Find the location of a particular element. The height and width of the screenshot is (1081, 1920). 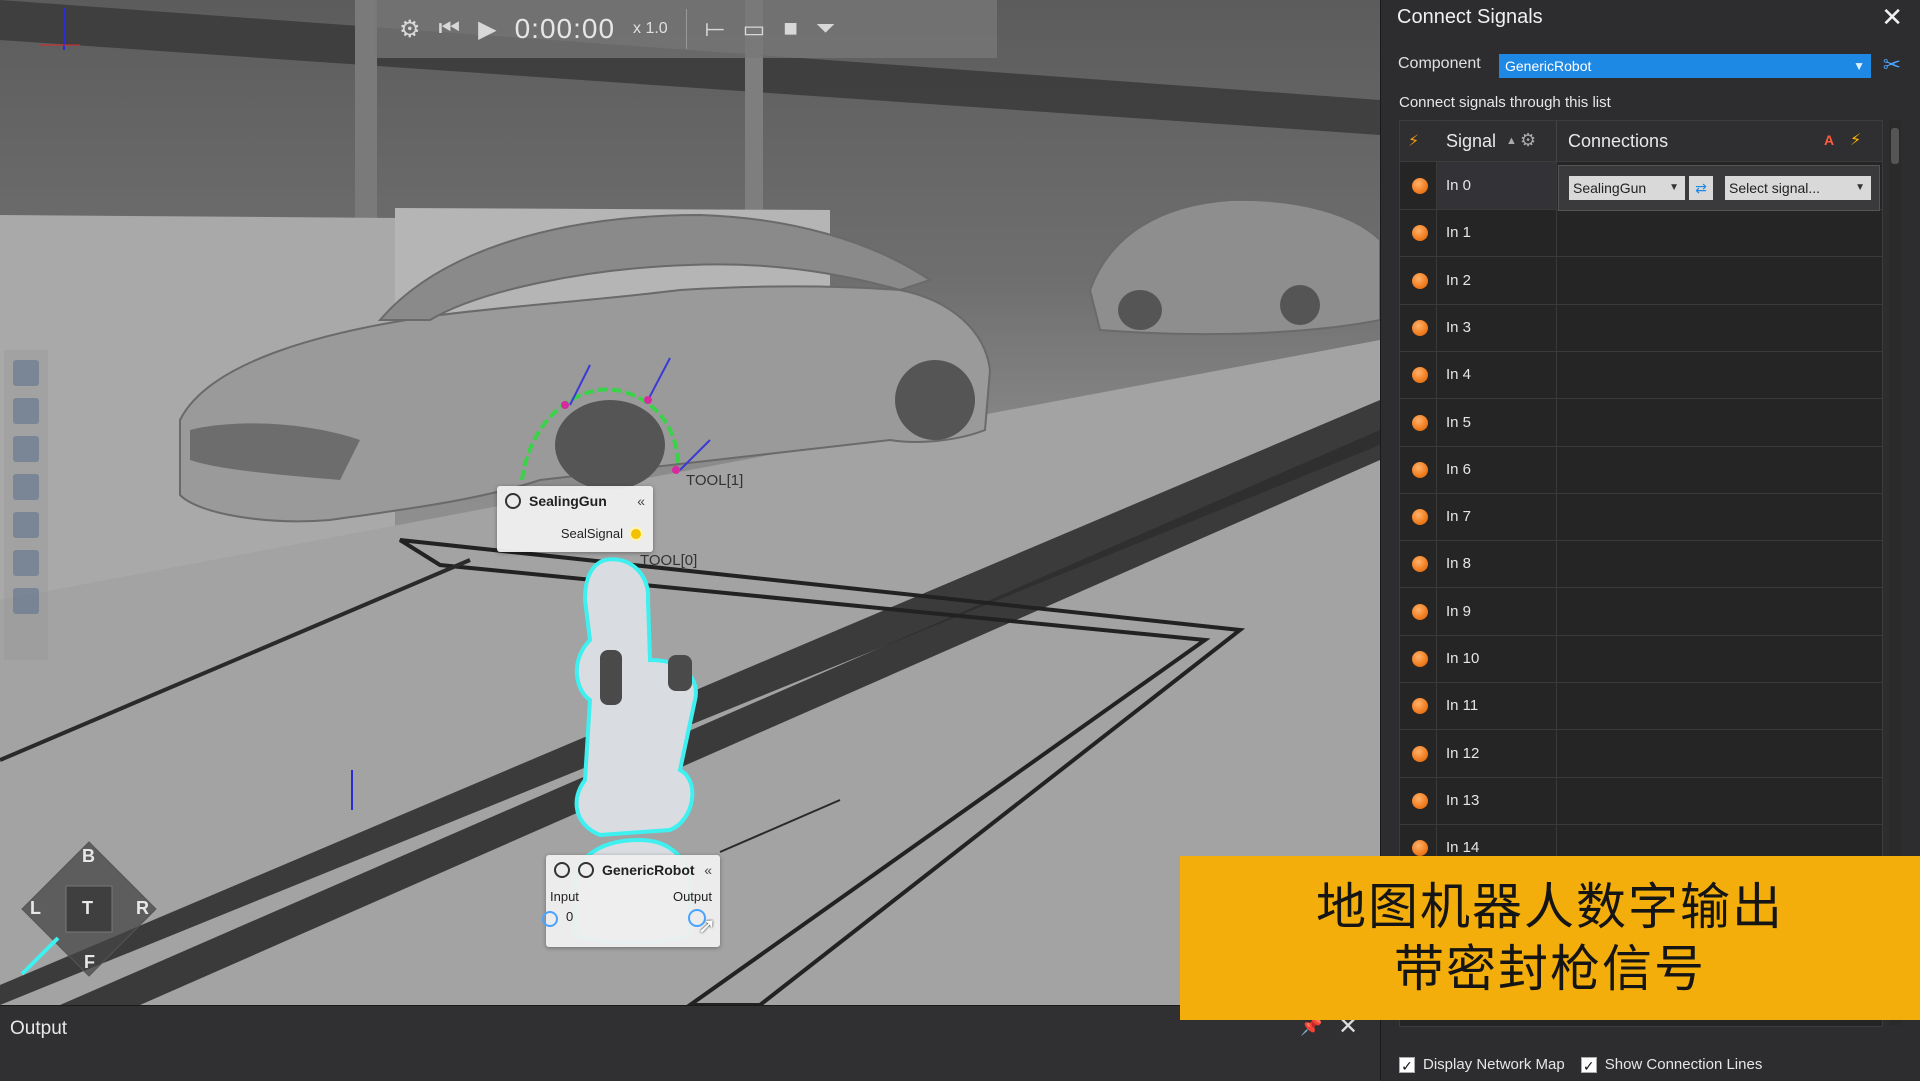

signal-name: In 7 is located at coordinates (1459, 517).